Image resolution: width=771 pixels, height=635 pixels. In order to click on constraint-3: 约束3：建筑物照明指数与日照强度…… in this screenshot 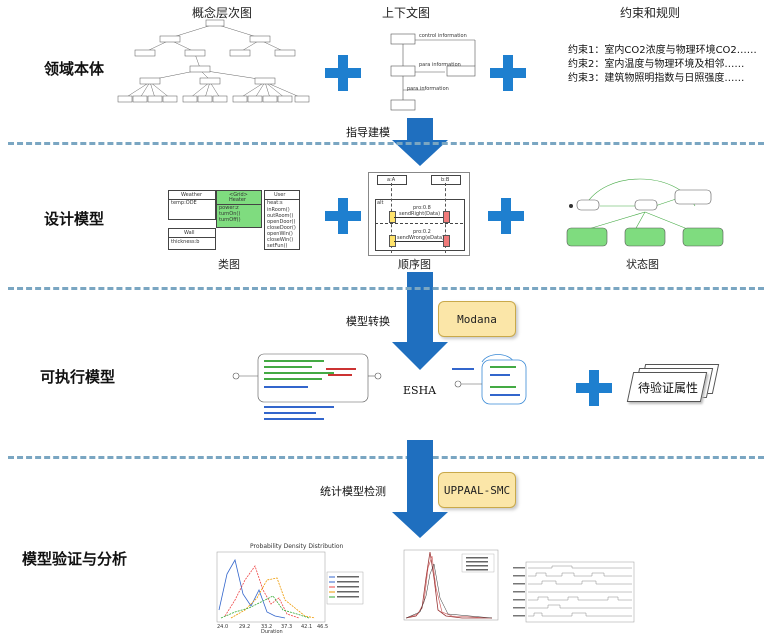, I will do `click(656, 78)`.